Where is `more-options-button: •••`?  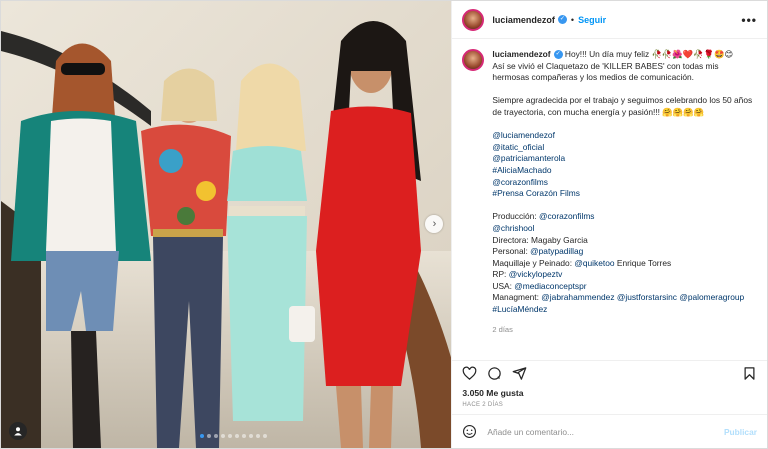 more-options-button: ••• is located at coordinates (749, 20).